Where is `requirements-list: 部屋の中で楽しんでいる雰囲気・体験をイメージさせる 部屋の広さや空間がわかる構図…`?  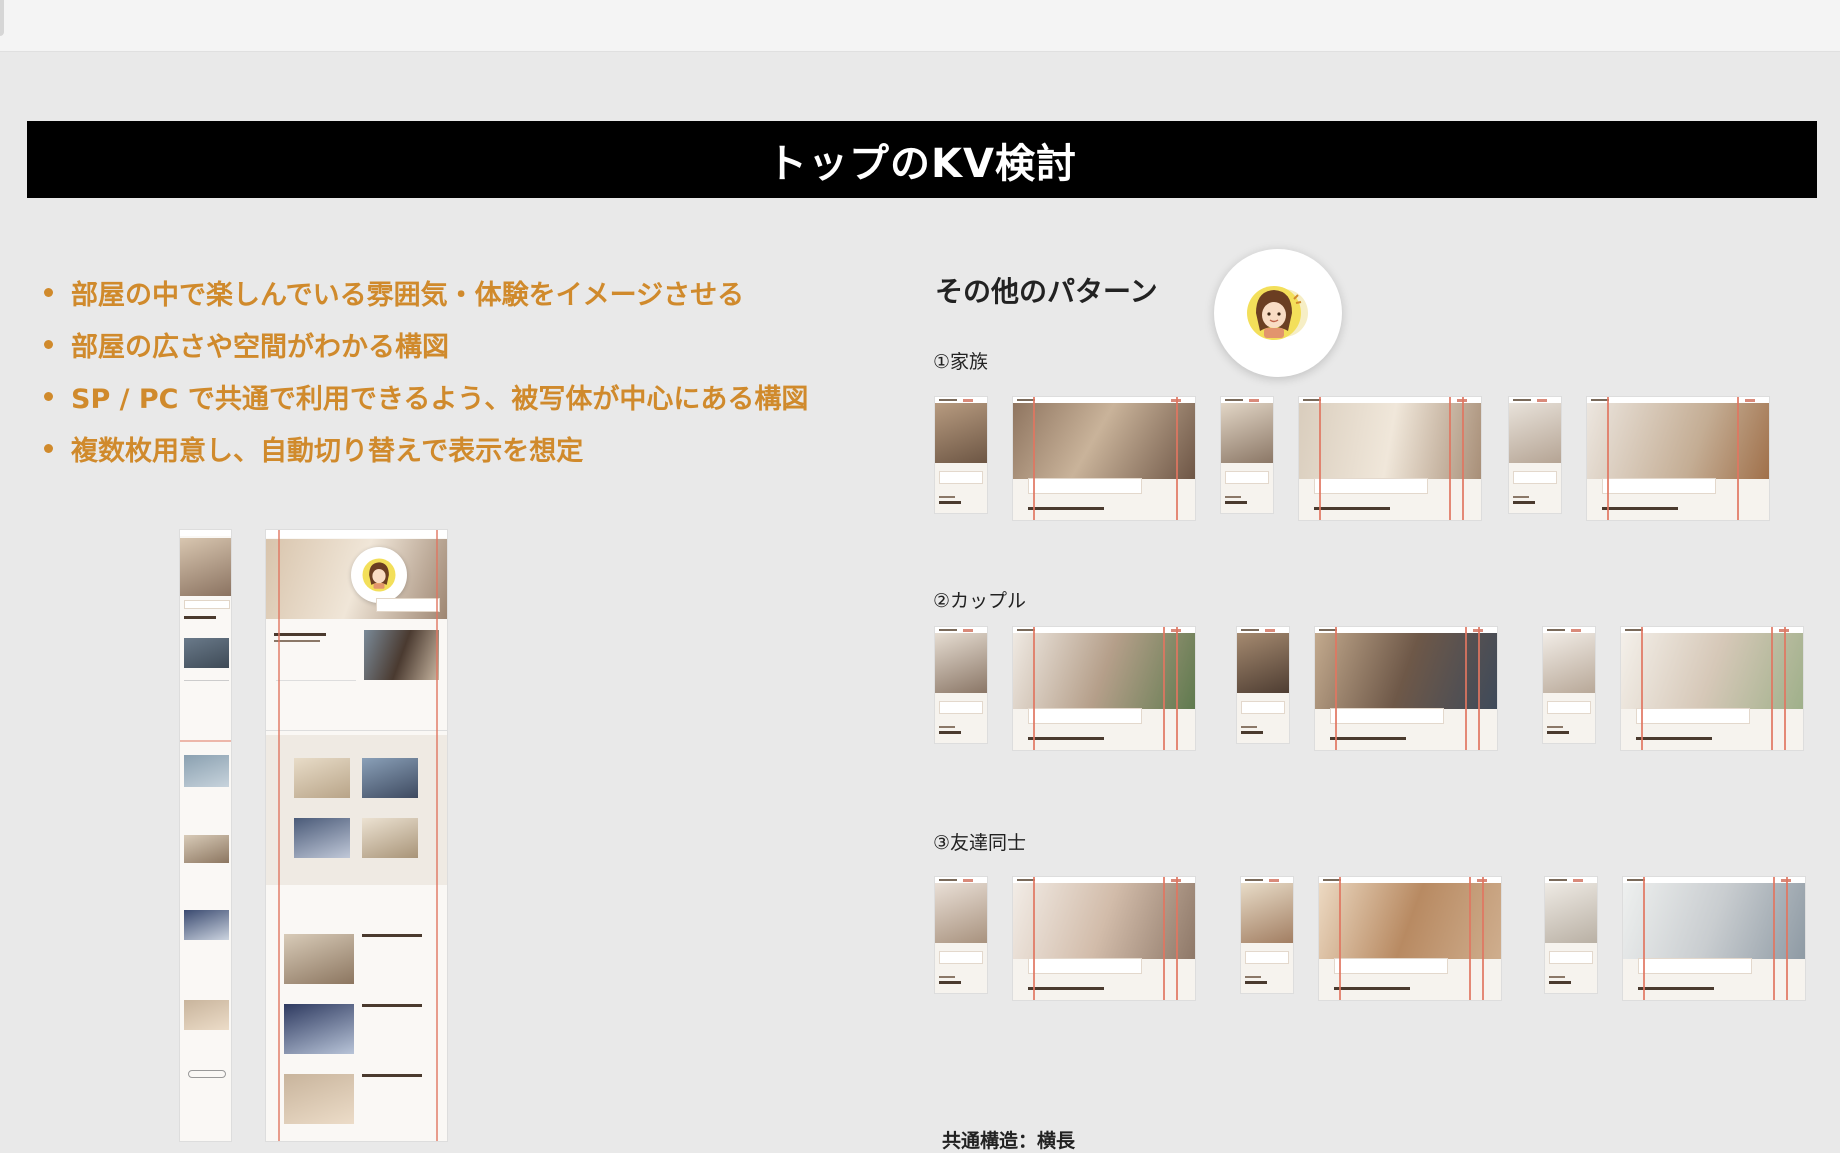
requirements-list: 部屋の中で楽しんでいる雰囲気・体験をイメージさせる 部屋の広さや空間がわかる構図… is located at coordinates (450, 370).